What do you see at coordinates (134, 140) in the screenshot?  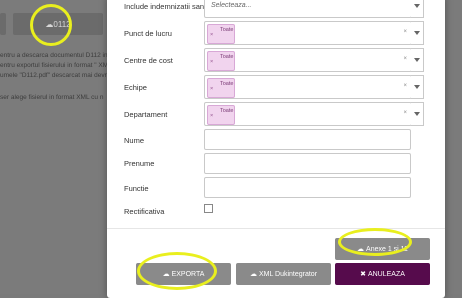 I see `nume-label: Nume` at bounding box center [134, 140].